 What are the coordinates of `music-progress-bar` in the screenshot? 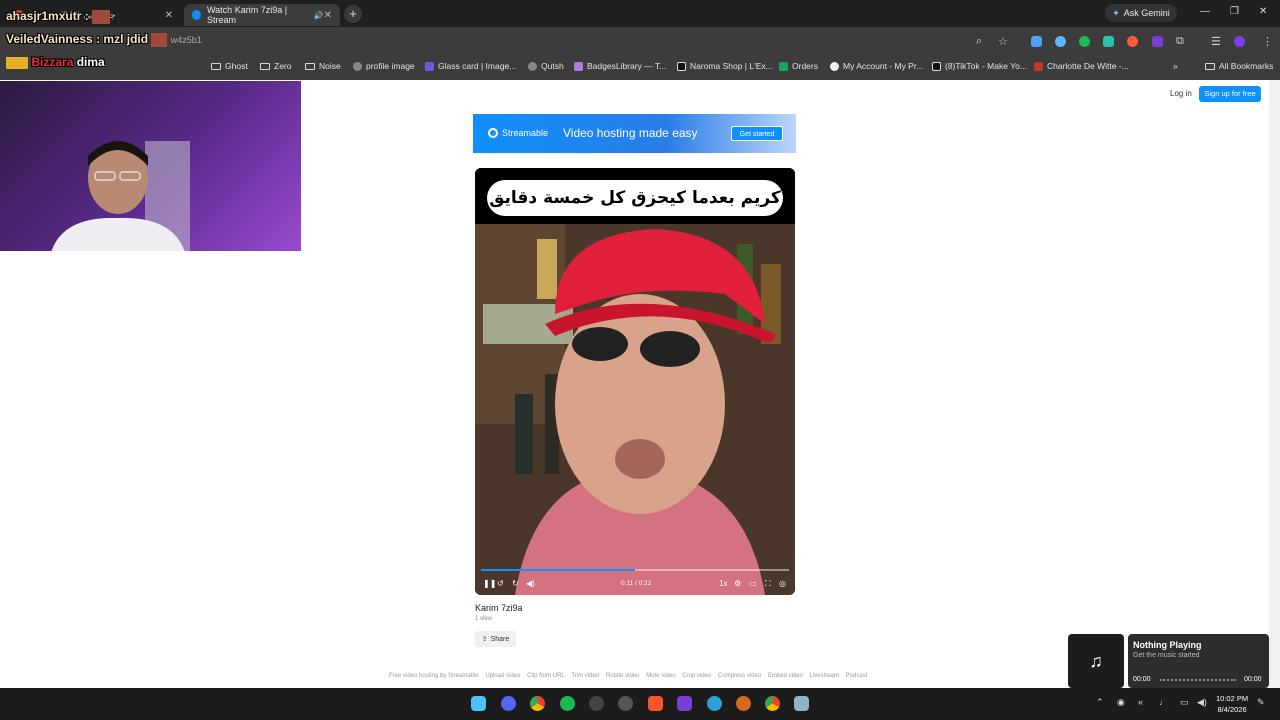 It's located at (1198, 680).